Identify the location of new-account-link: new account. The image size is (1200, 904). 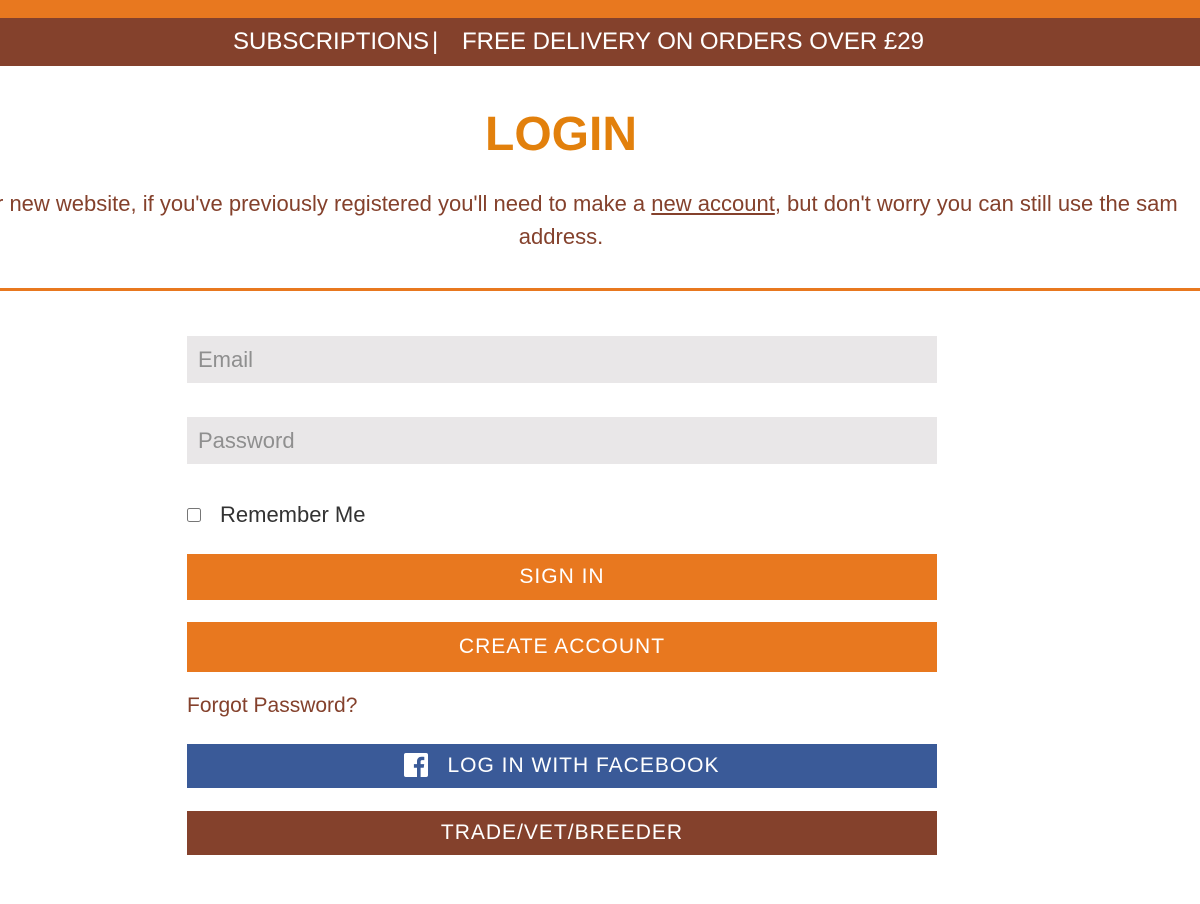
(713, 203).